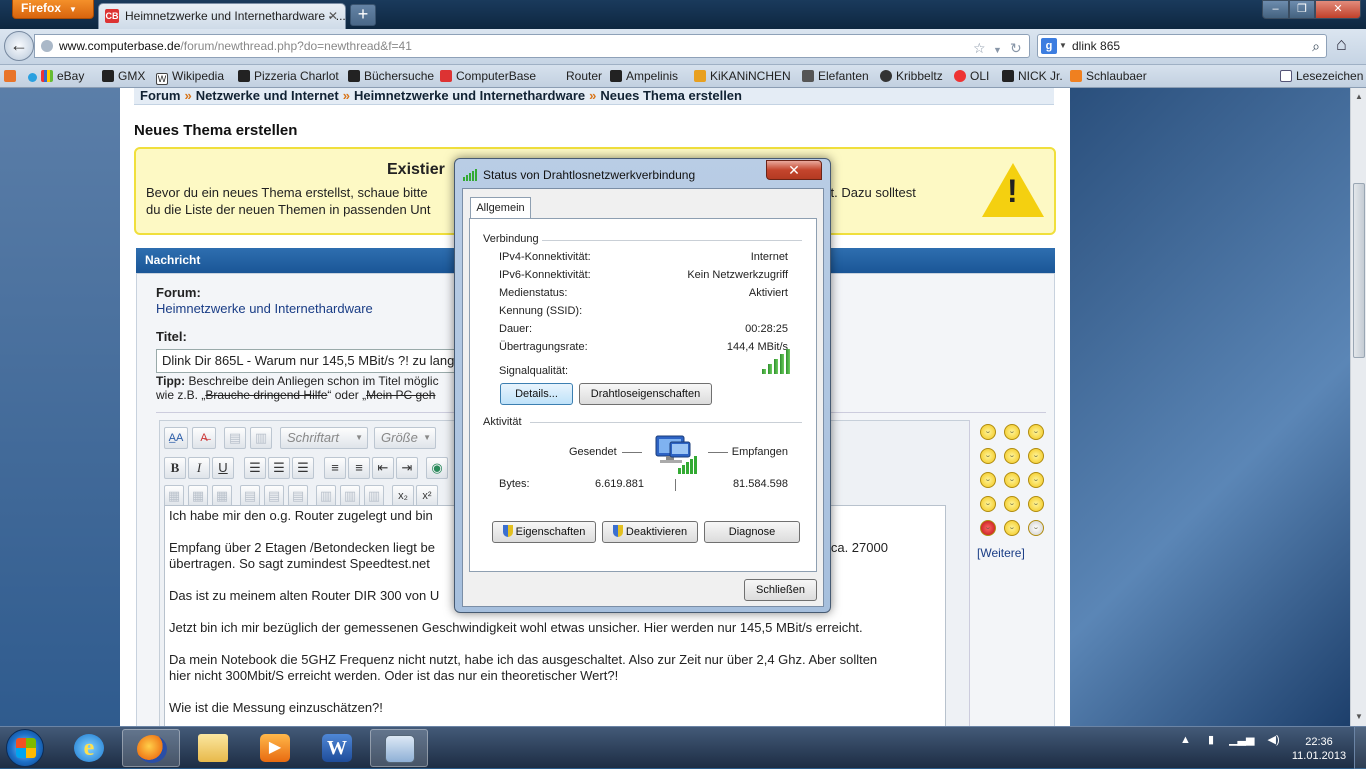 The width and height of the screenshot is (1366, 769). What do you see at coordinates (19, 46) in the screenshot?
I see `back-button: ←` at bounding box center [19, 46].